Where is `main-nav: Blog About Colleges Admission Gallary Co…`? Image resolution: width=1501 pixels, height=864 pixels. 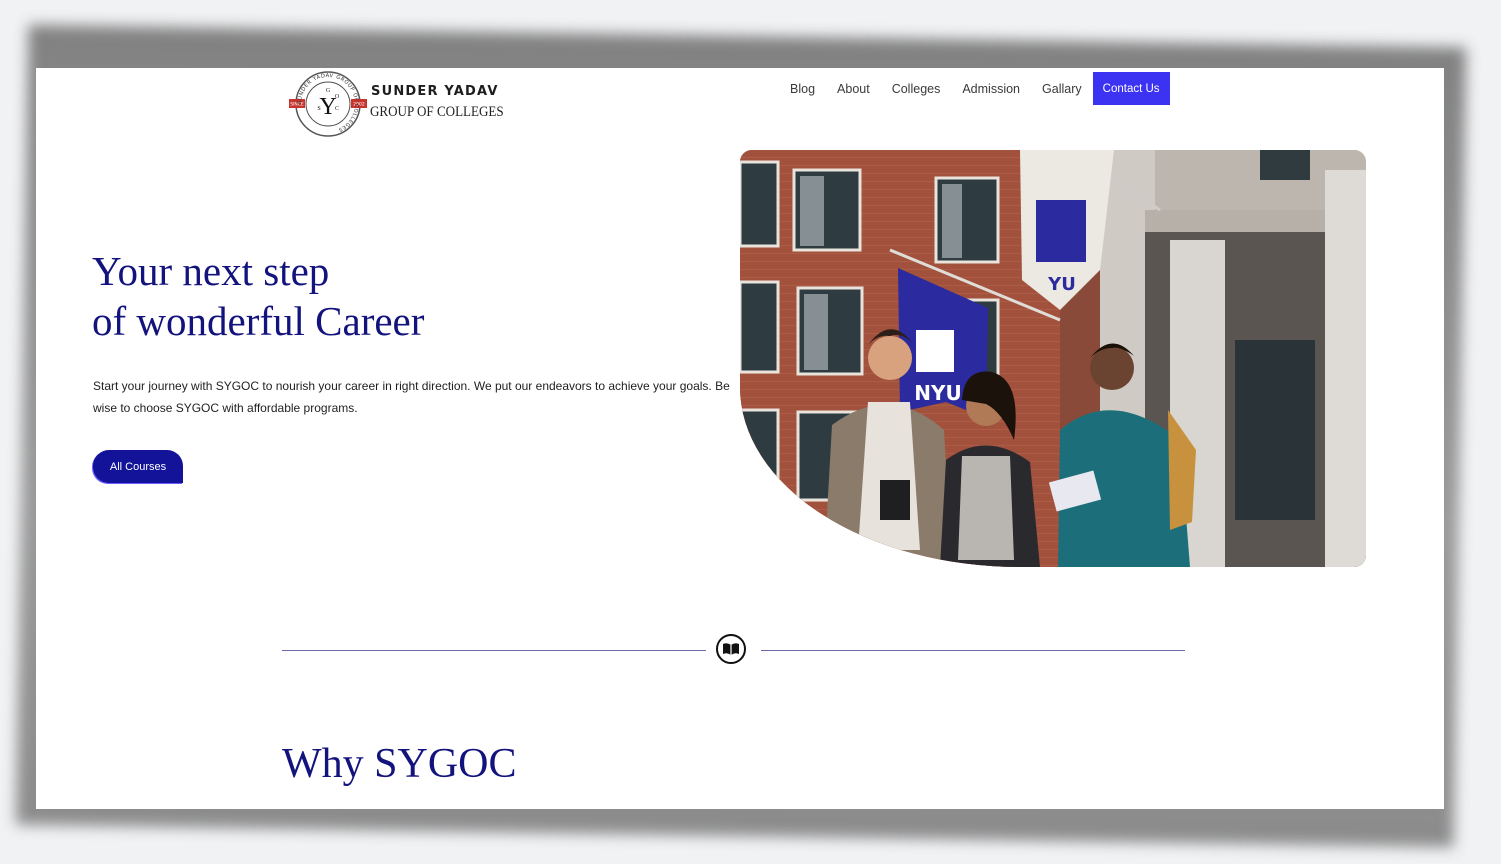 main-nav: Blog About Colleges Admission Gallary Co… is located at coordinates (980, 88).